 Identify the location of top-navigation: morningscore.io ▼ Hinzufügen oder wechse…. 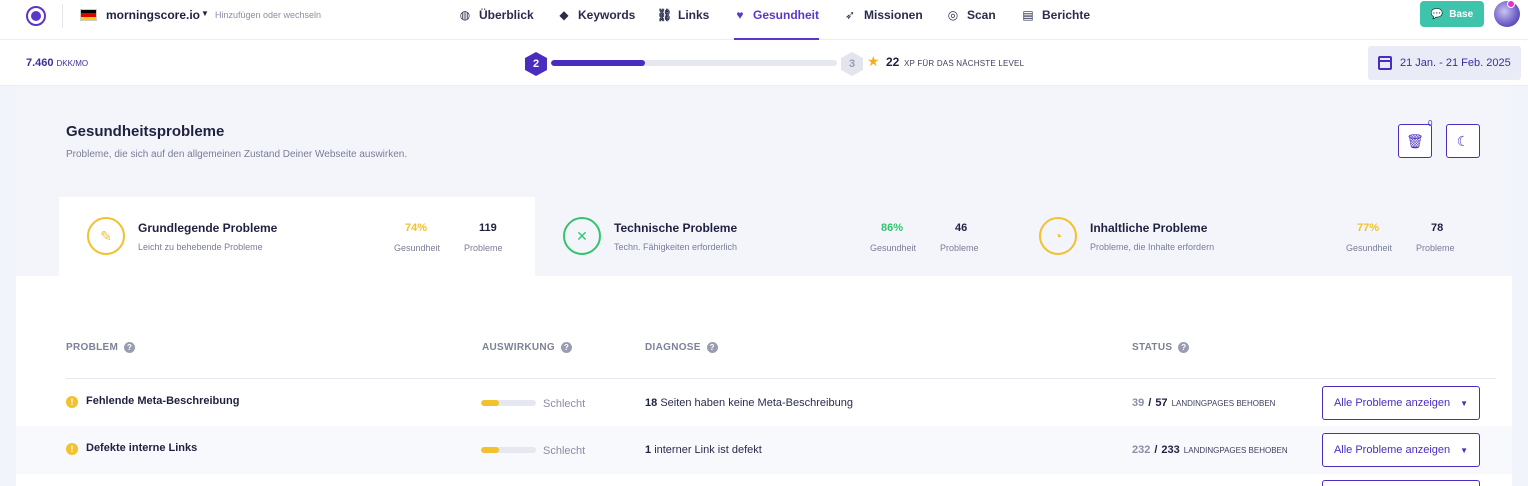
(764, 20).